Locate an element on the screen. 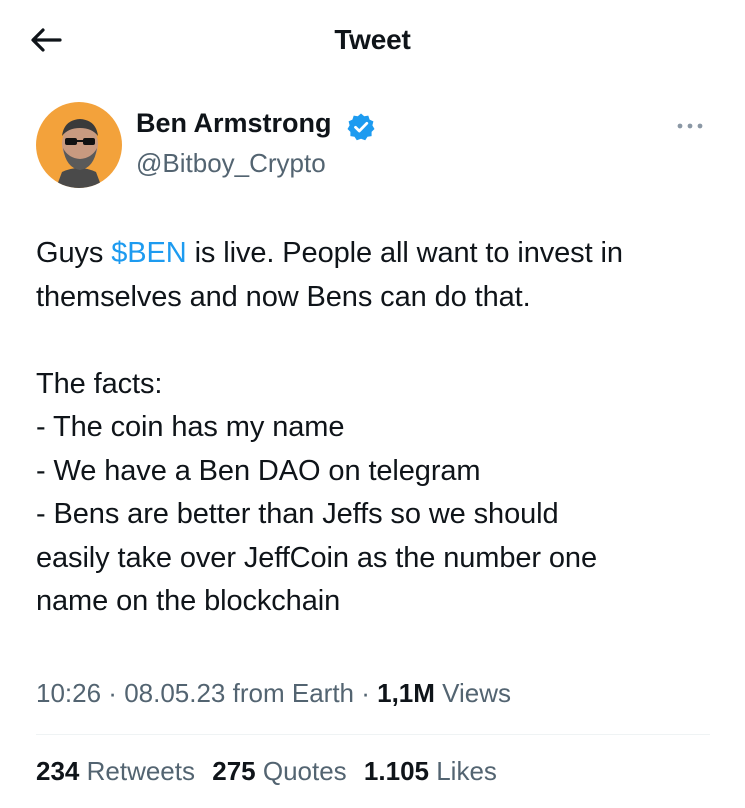 This screenshot has height=808, width=745. page-title: Tweet is located at coordinates (372, 39).